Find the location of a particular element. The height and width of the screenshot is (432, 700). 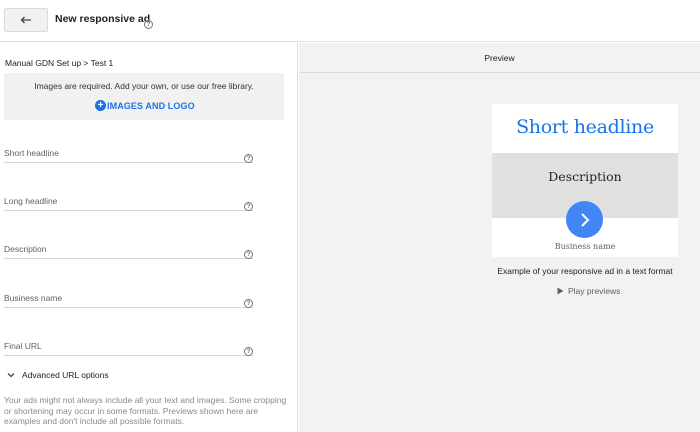

long-headline-field: Long headline ? is located at coordinates (128, 194).